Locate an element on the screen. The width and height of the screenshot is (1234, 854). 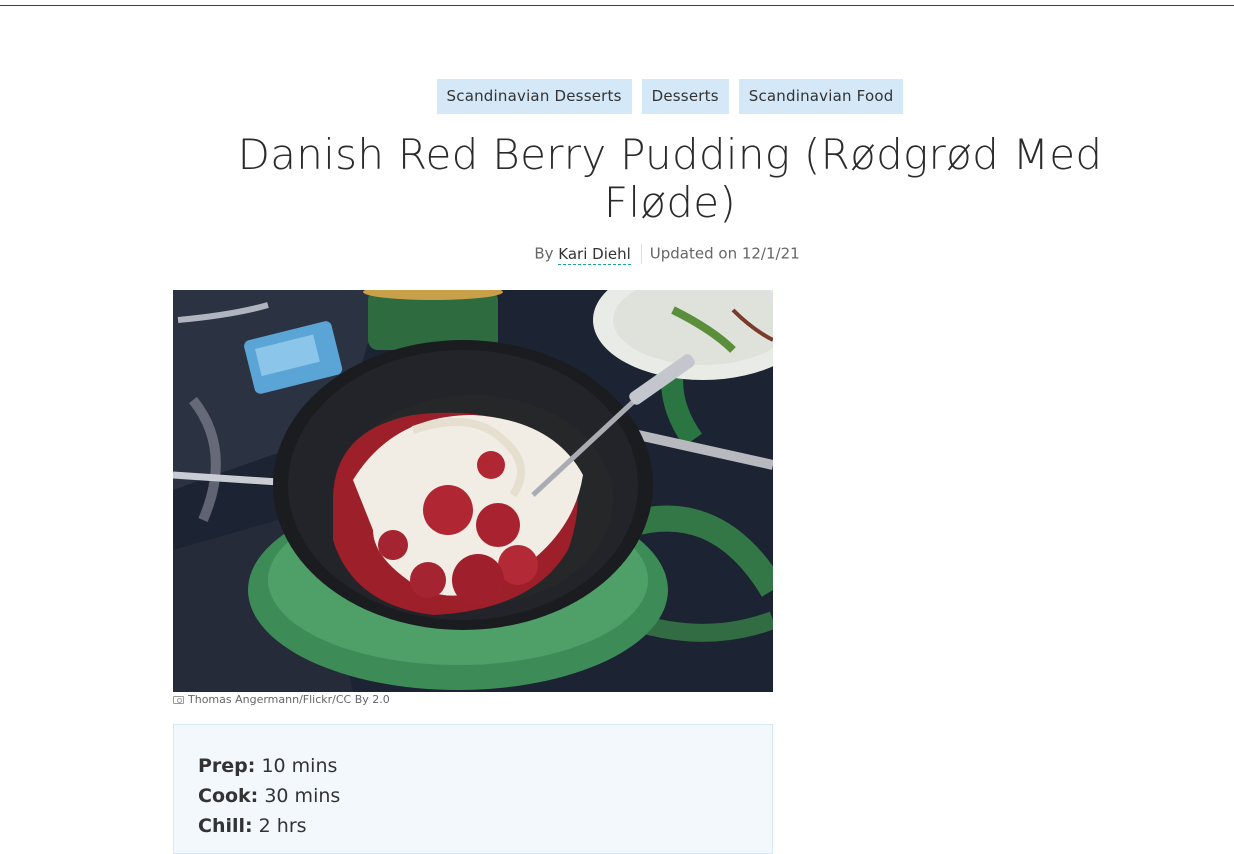
photo-credit: Thomas Angermann/Flickr/CC By 2.0 is located at coordinates (281, 699).